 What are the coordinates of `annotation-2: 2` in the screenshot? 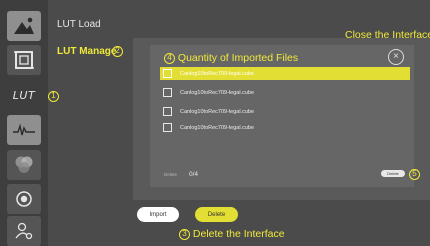 It's located at (117, 51).